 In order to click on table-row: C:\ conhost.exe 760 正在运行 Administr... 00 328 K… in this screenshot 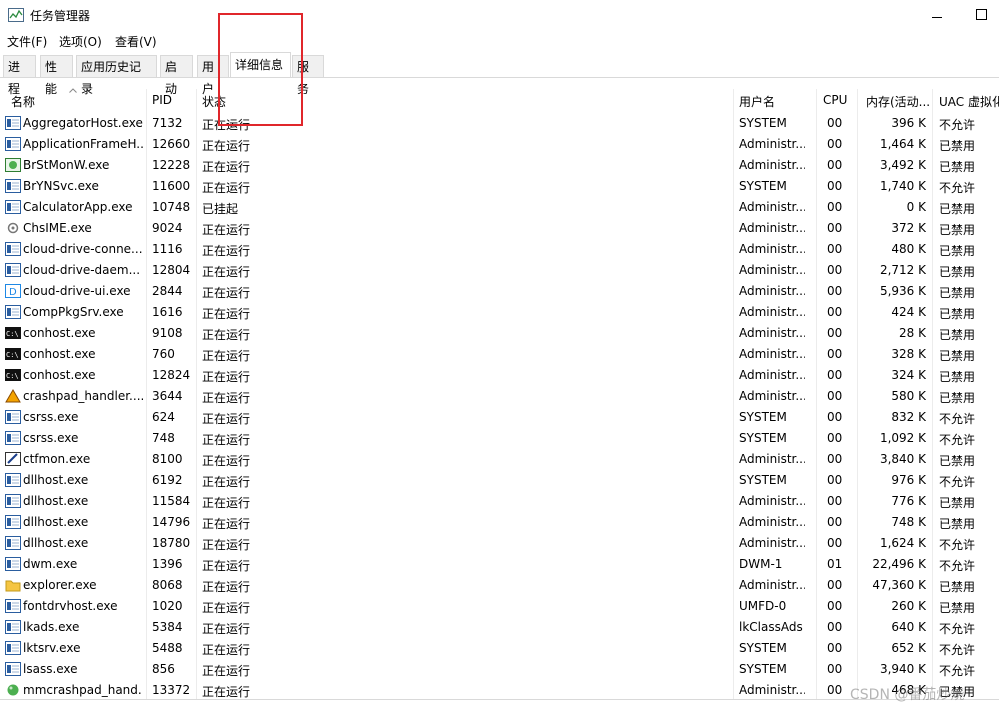, I will do `click(499, 354)`.